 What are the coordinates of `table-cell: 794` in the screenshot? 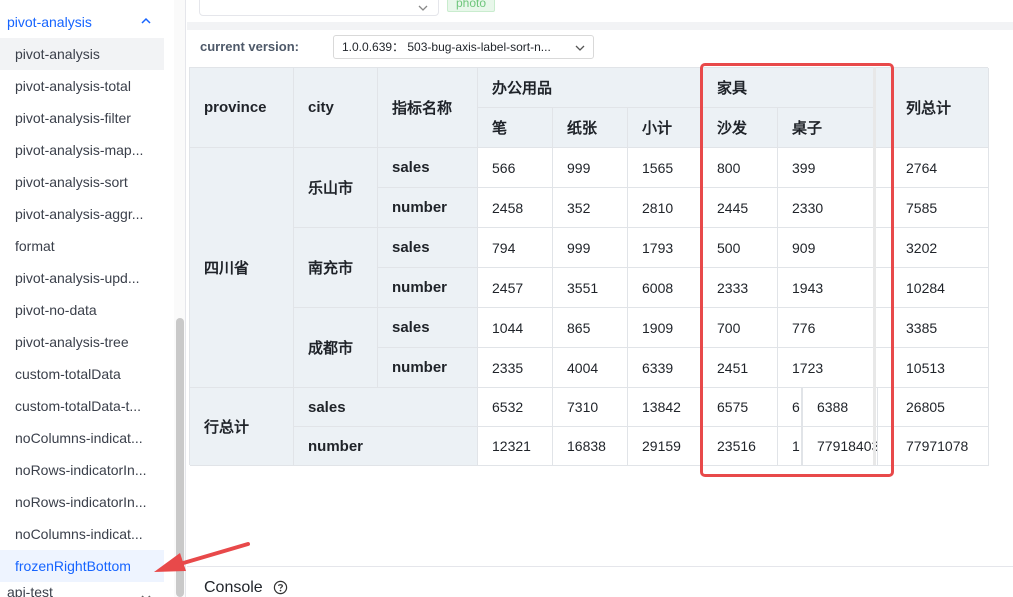 It's located at (515, 248).